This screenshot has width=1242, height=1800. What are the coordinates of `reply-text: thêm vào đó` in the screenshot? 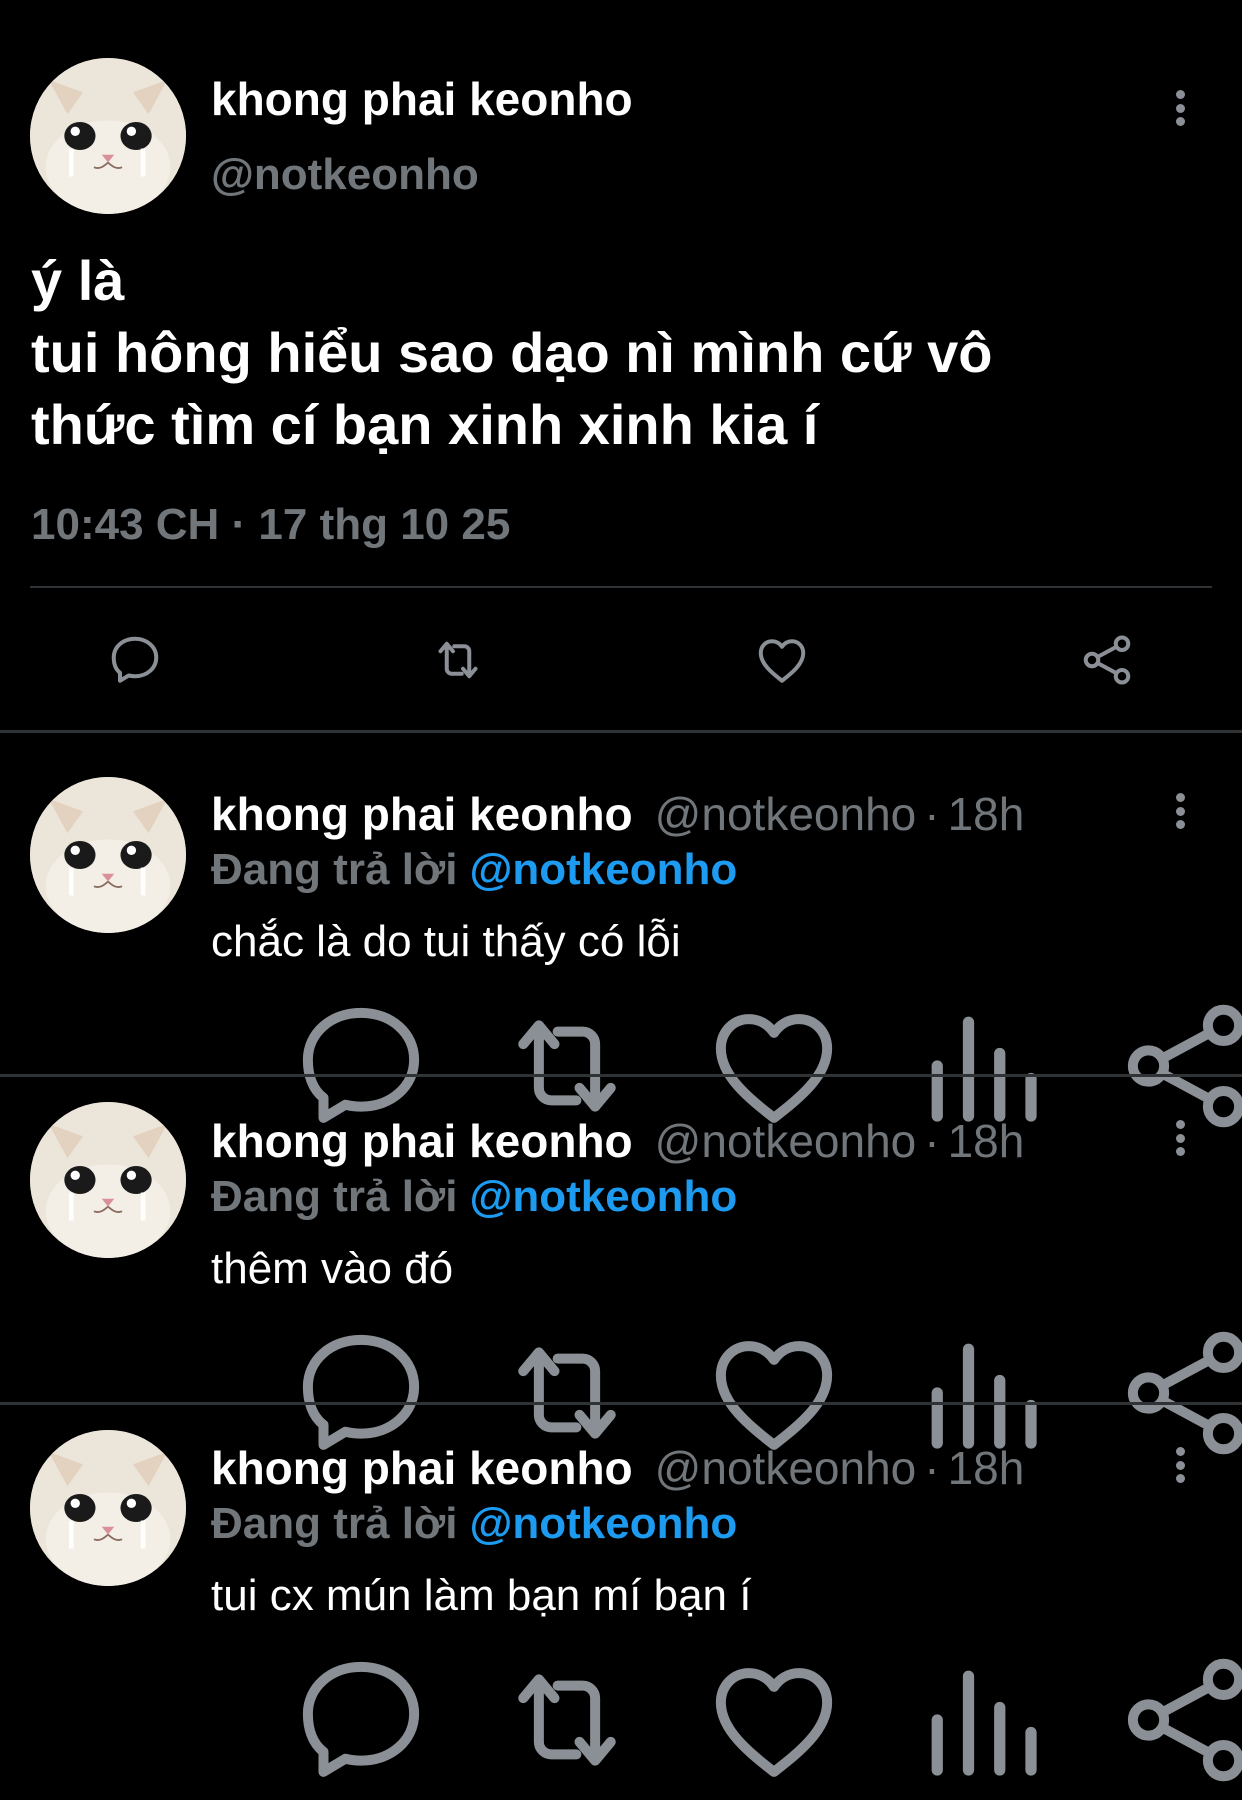 It's located at (332, 1268).